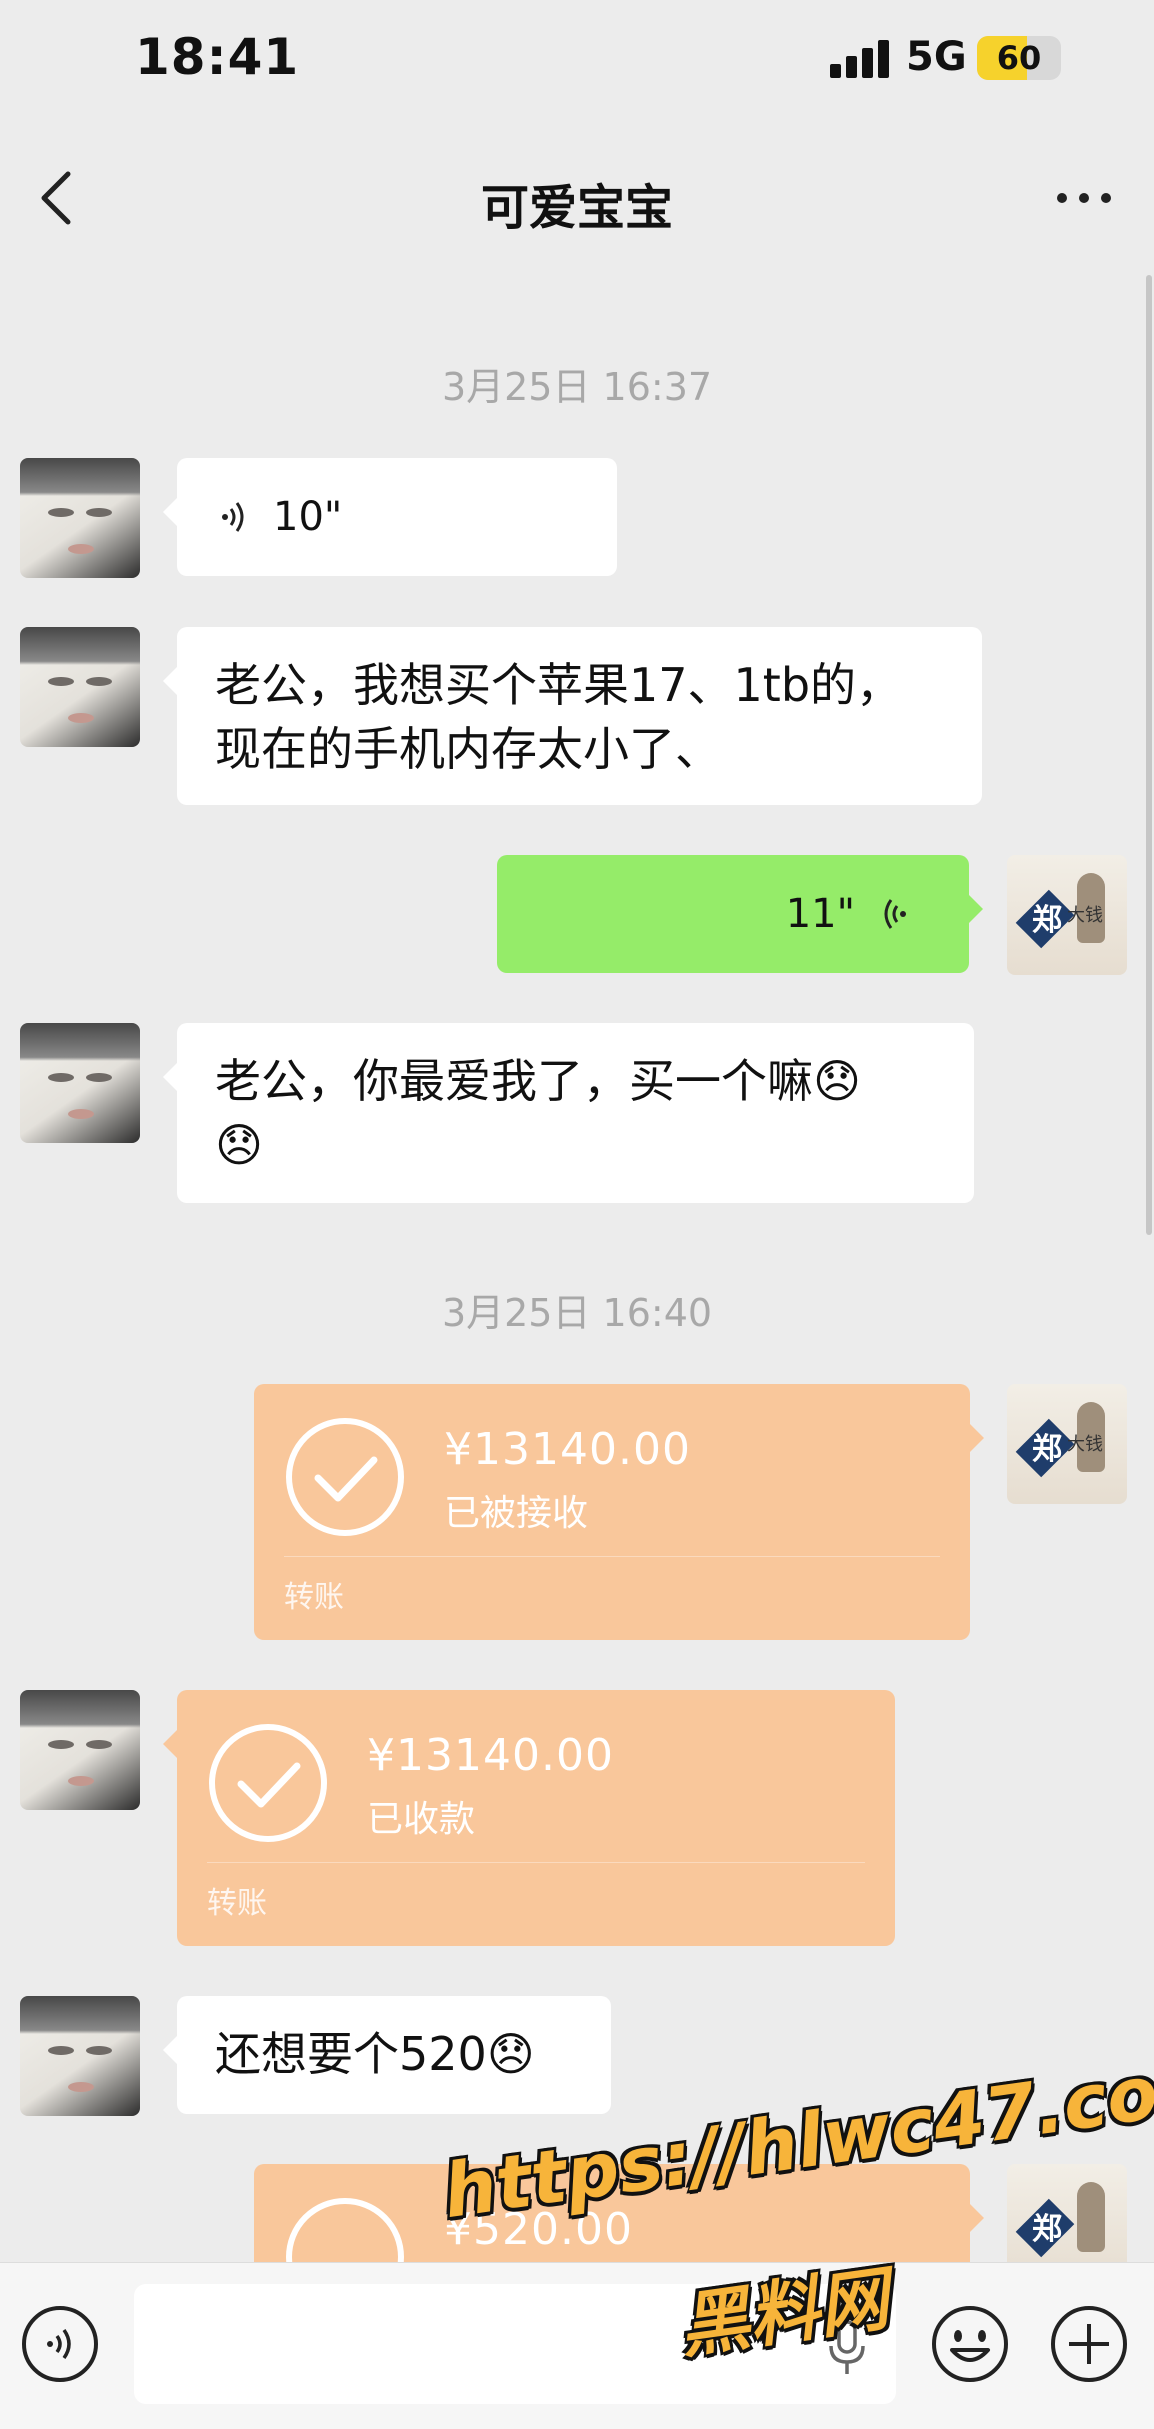 The width and height of the screenshot is (1154, 2429). I want to click on timestamp: 3月25日 16:40, so click(577, 1313).